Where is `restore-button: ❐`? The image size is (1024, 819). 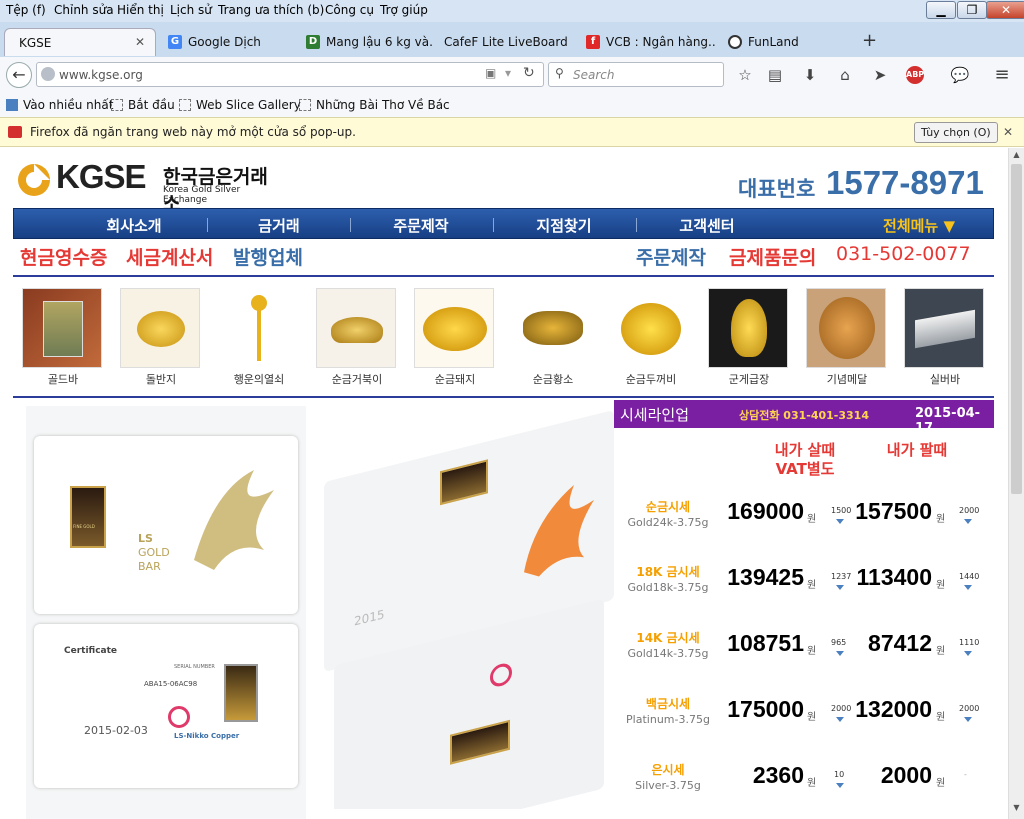 restore-button: ❐ is located at coordinates (972, 10).